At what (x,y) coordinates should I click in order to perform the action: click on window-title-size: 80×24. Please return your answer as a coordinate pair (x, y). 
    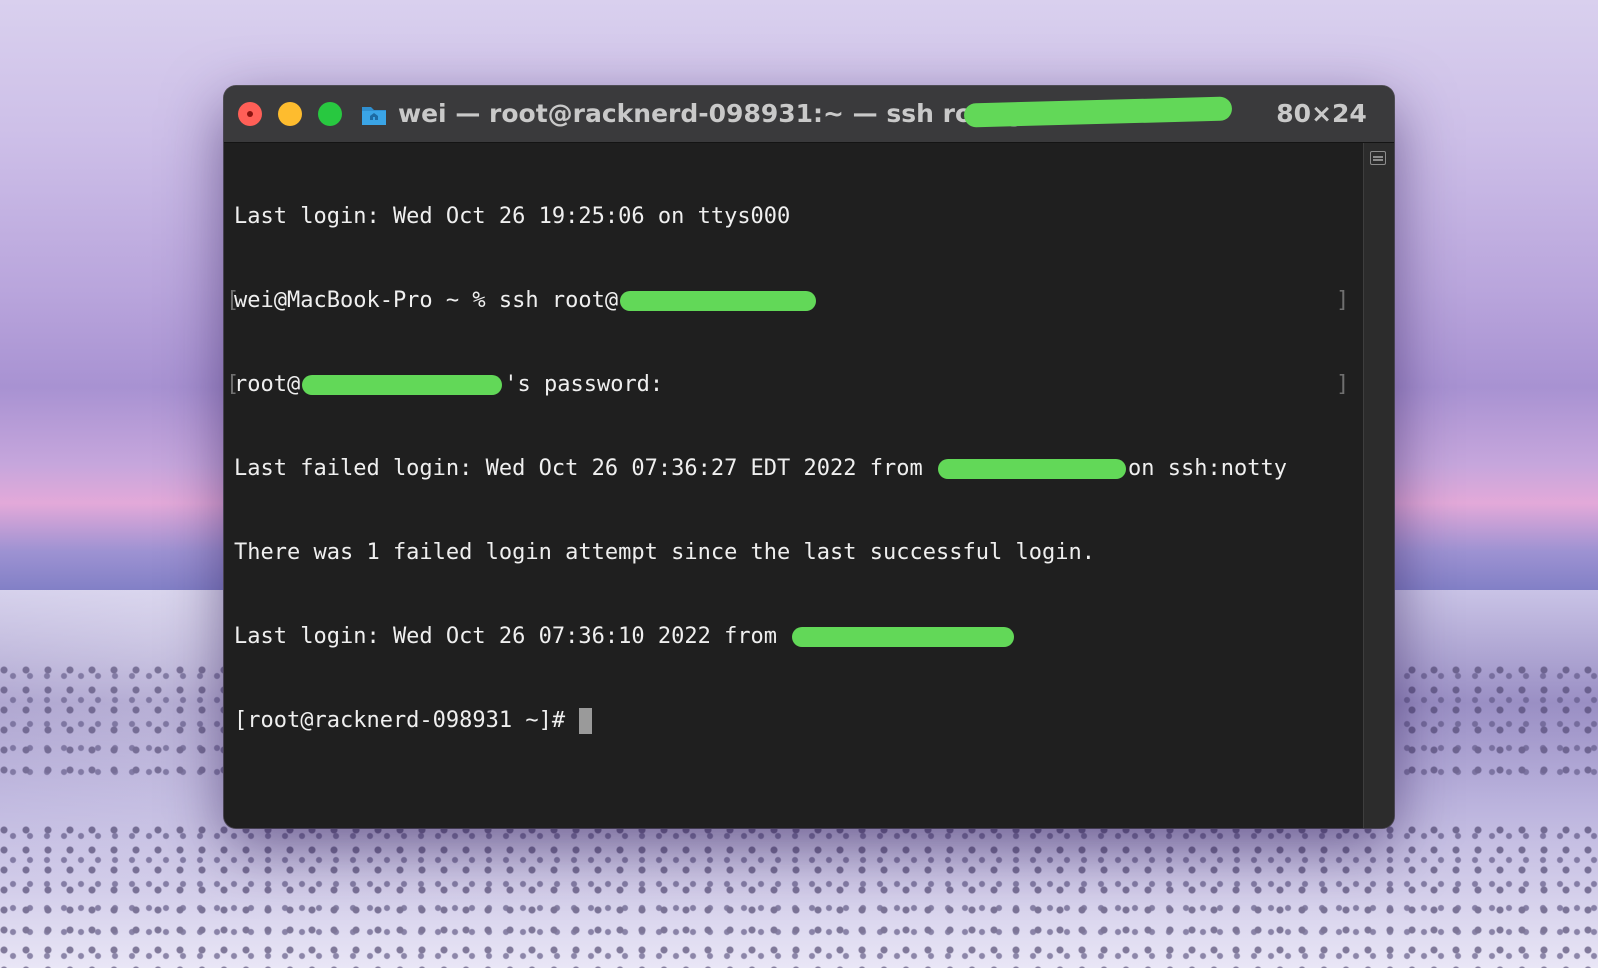
    Looking at the image, I should click on (1321, 113).